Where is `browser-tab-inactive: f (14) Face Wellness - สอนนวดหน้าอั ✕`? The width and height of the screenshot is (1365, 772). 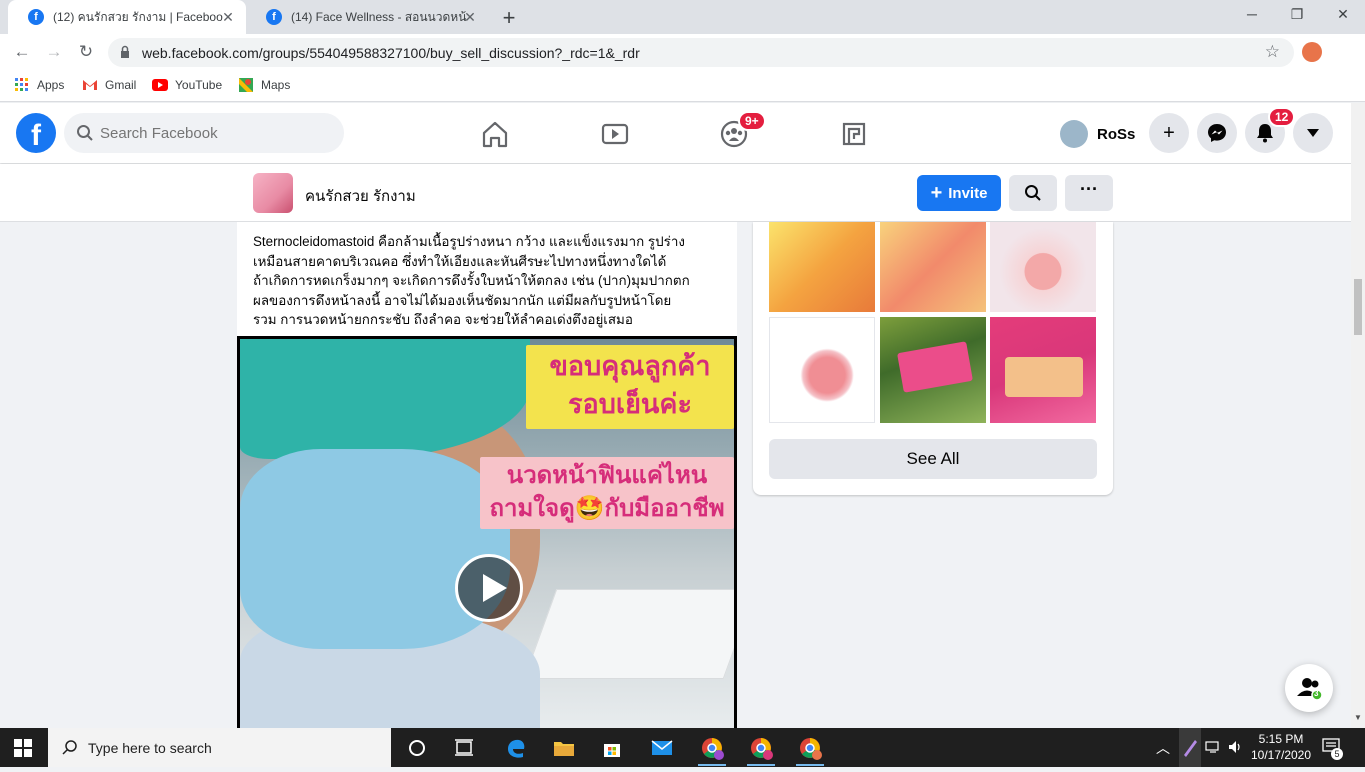
browser-tab-inactive: f (14) Face Wellness - สอนนวดหน้าอั ✕ is located at coordinates (367, 17).